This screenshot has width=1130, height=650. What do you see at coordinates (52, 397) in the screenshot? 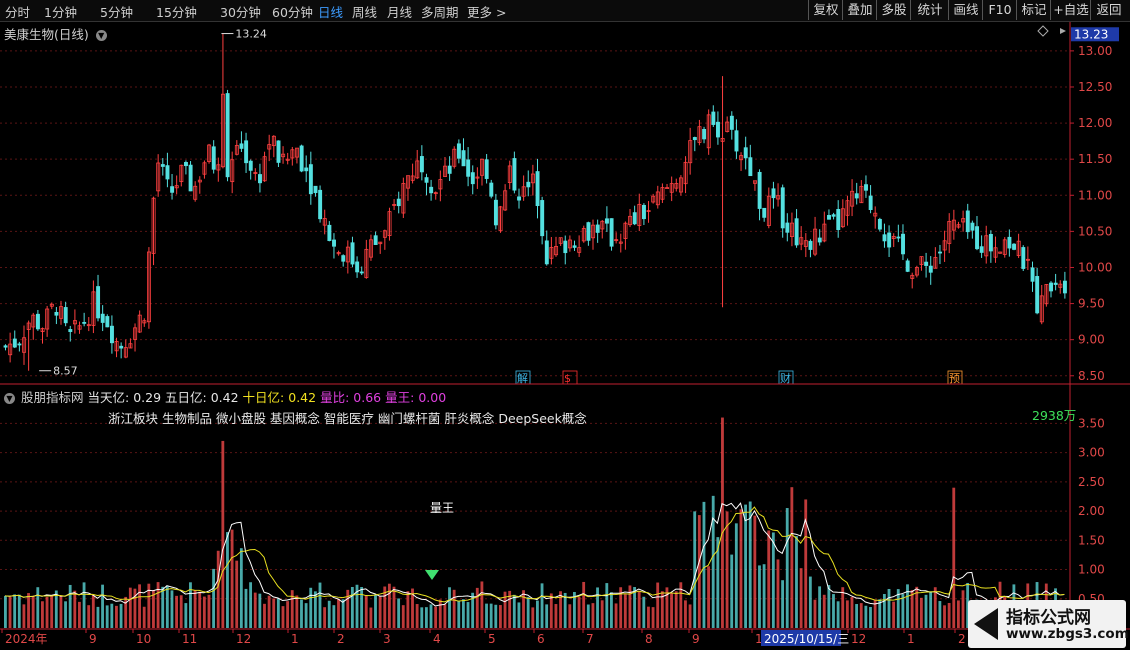
I see `indicator-name: 股朋指标网` at bounding box center [52, 397].